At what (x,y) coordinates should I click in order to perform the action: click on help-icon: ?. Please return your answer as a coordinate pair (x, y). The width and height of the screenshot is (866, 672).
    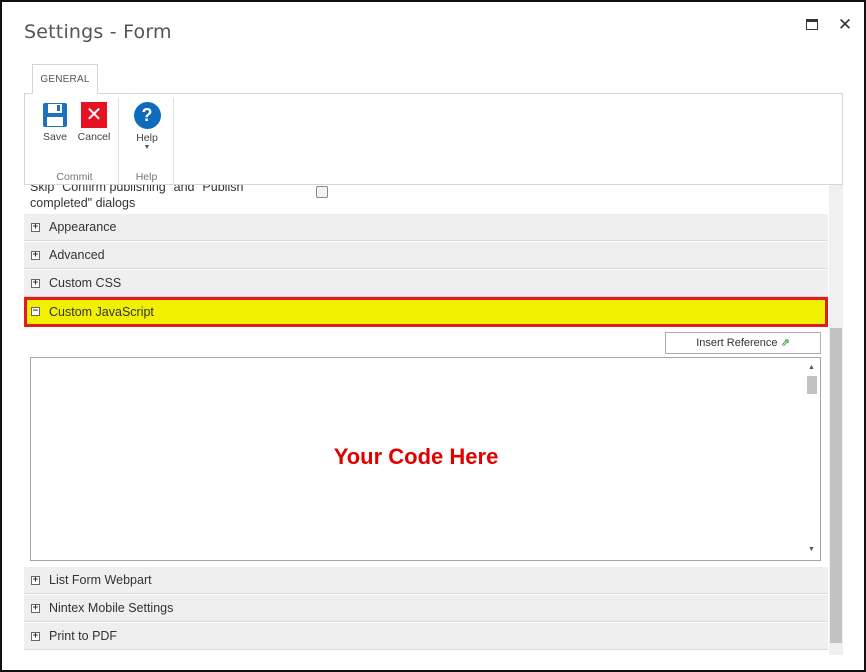
    Looking at the image, I should click on (147, 115).